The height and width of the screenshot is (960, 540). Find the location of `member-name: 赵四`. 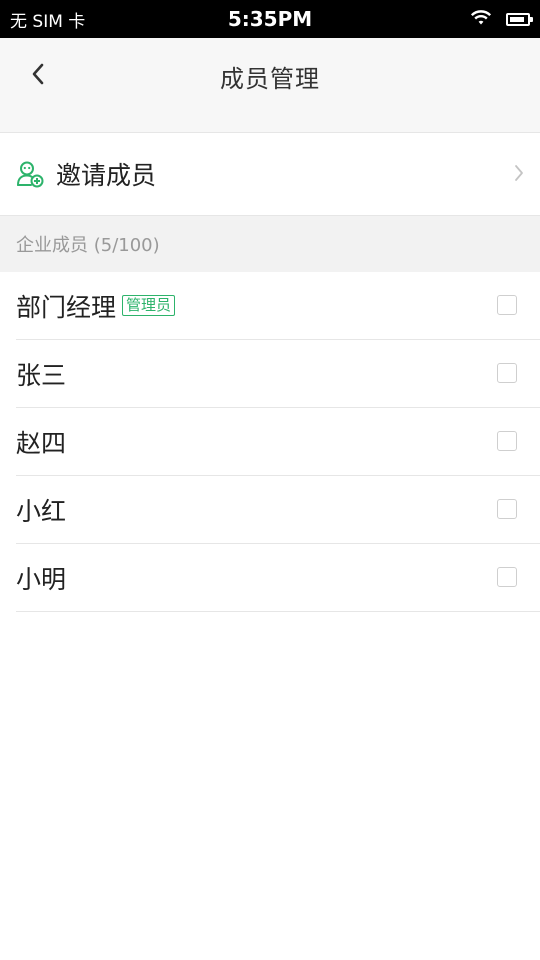

member-name: 赵四 is located at coordinates (41, 443).